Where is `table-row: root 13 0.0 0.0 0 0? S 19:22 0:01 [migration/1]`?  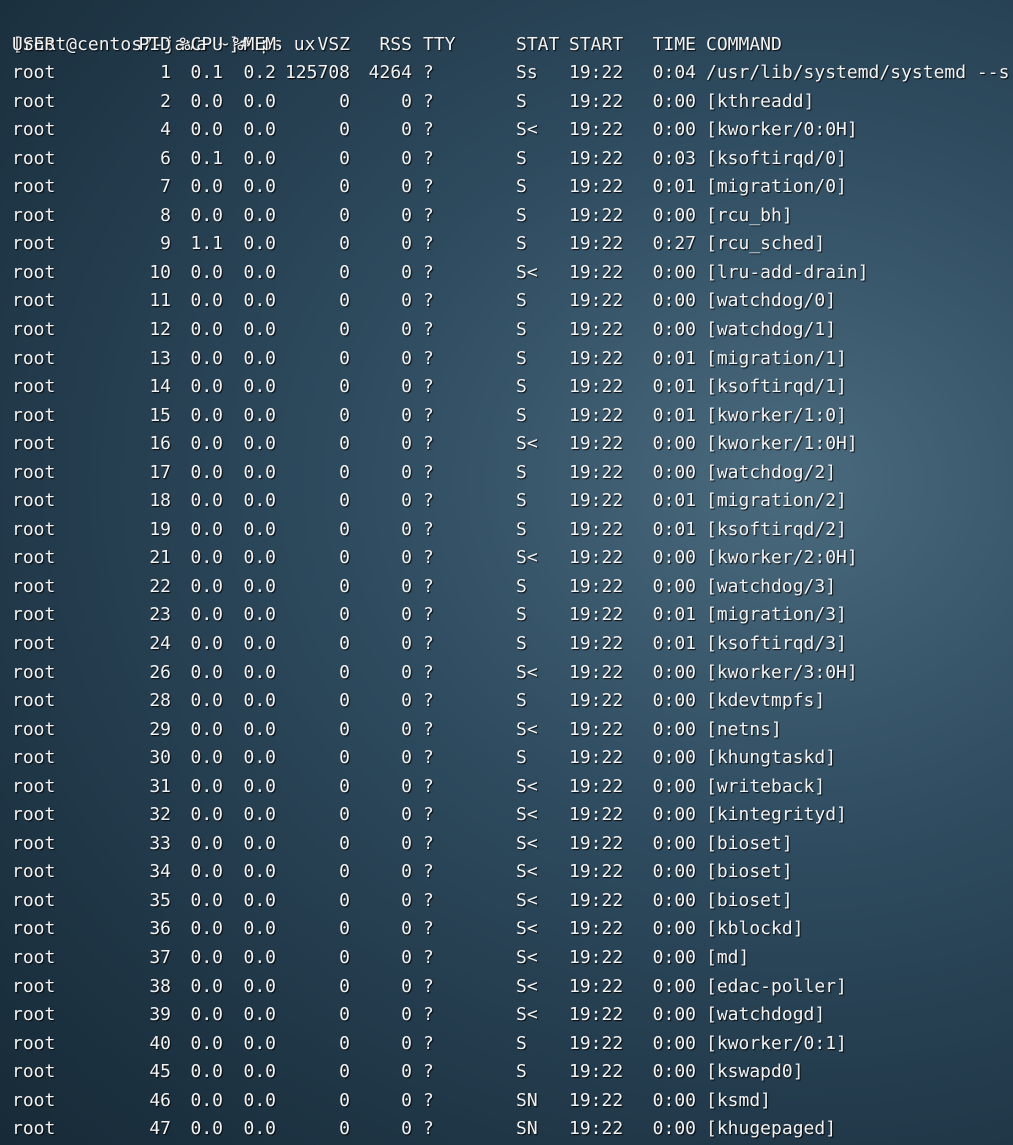
table-row: root 13 0.0 0.0 0 0? S 19:22 0:01 [migration/1] is located at coordinates (506, 359).